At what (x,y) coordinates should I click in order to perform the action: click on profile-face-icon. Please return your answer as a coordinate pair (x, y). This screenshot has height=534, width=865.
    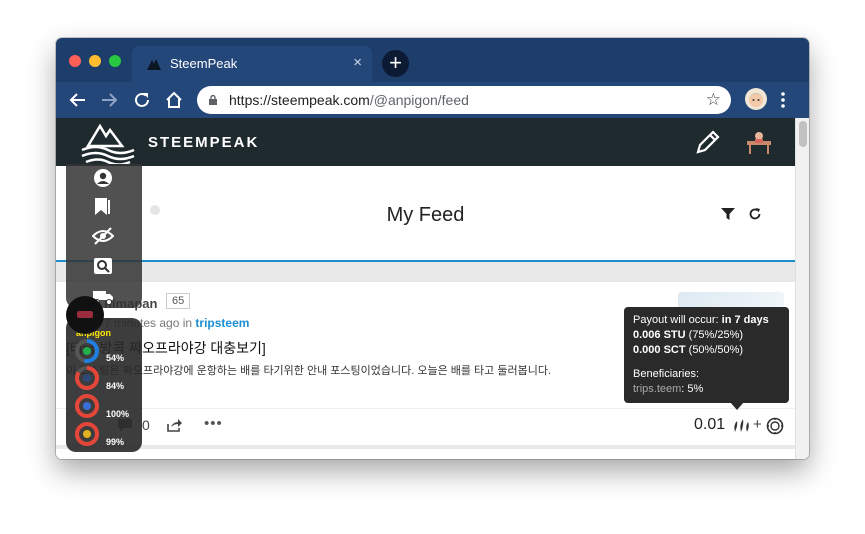
    Looking at the image, I should click on (756, 100).